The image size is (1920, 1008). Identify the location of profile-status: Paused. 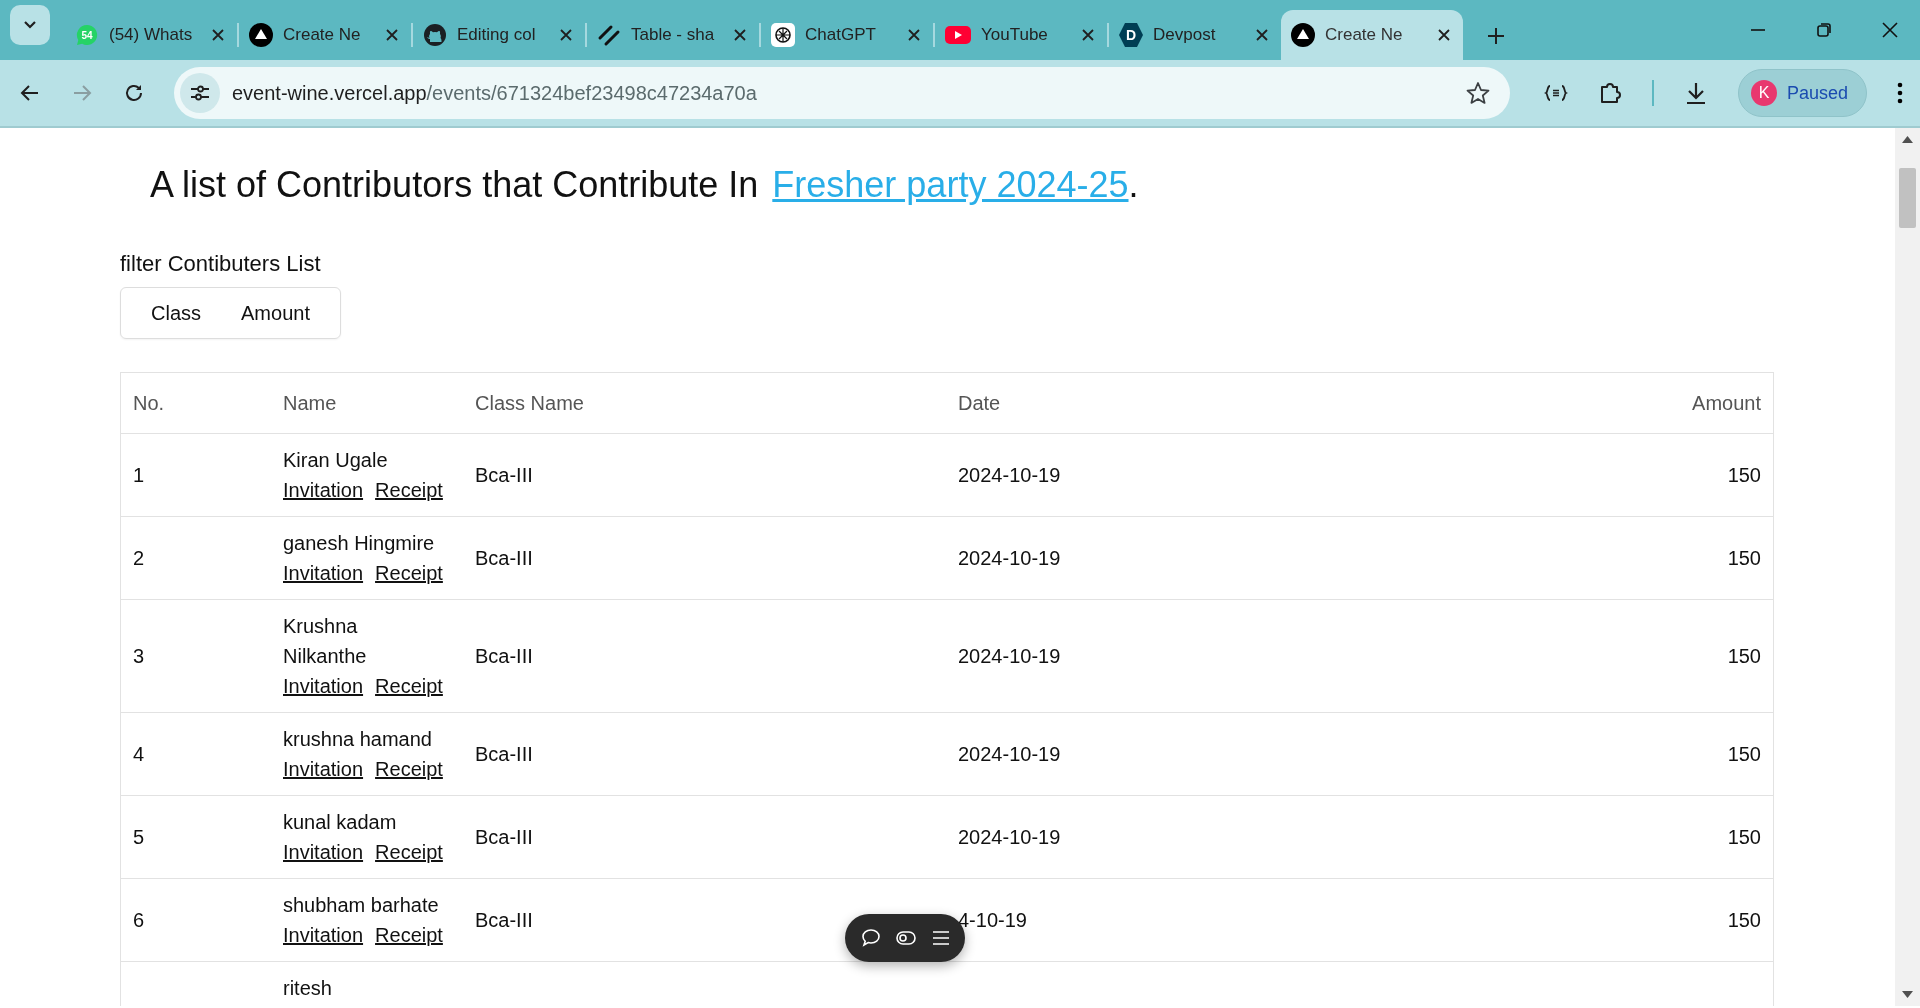
(1818, 93).